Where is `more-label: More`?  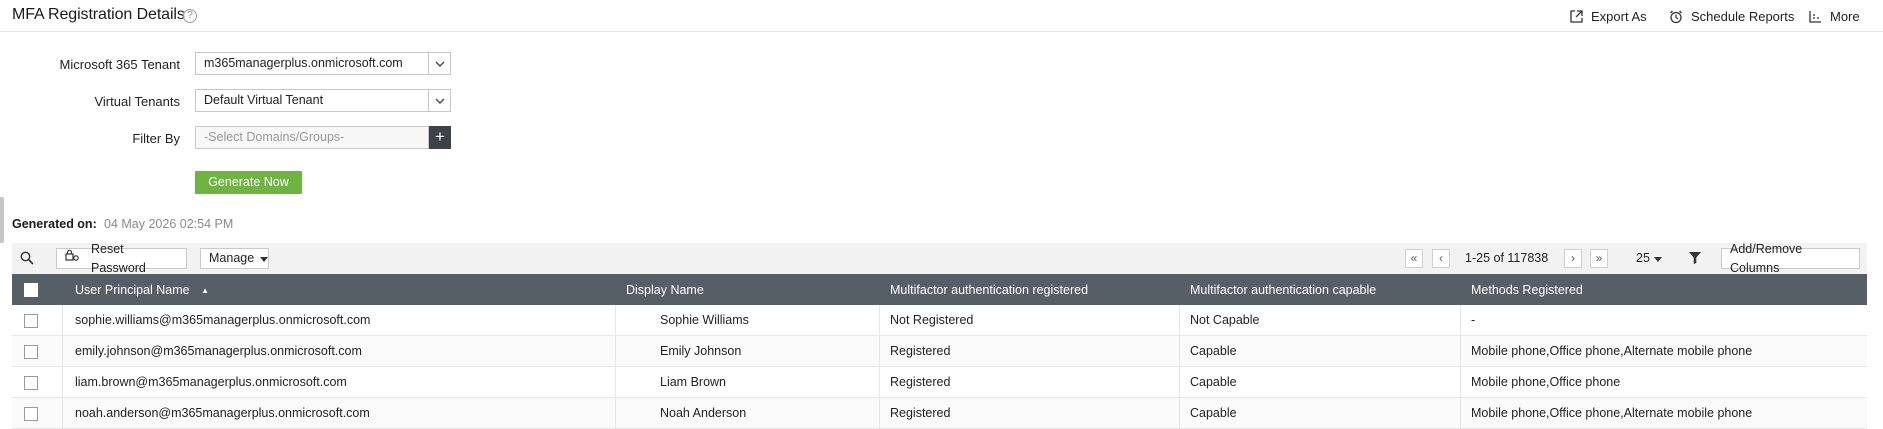 more-label: More is located at coordinates (1845, 16).